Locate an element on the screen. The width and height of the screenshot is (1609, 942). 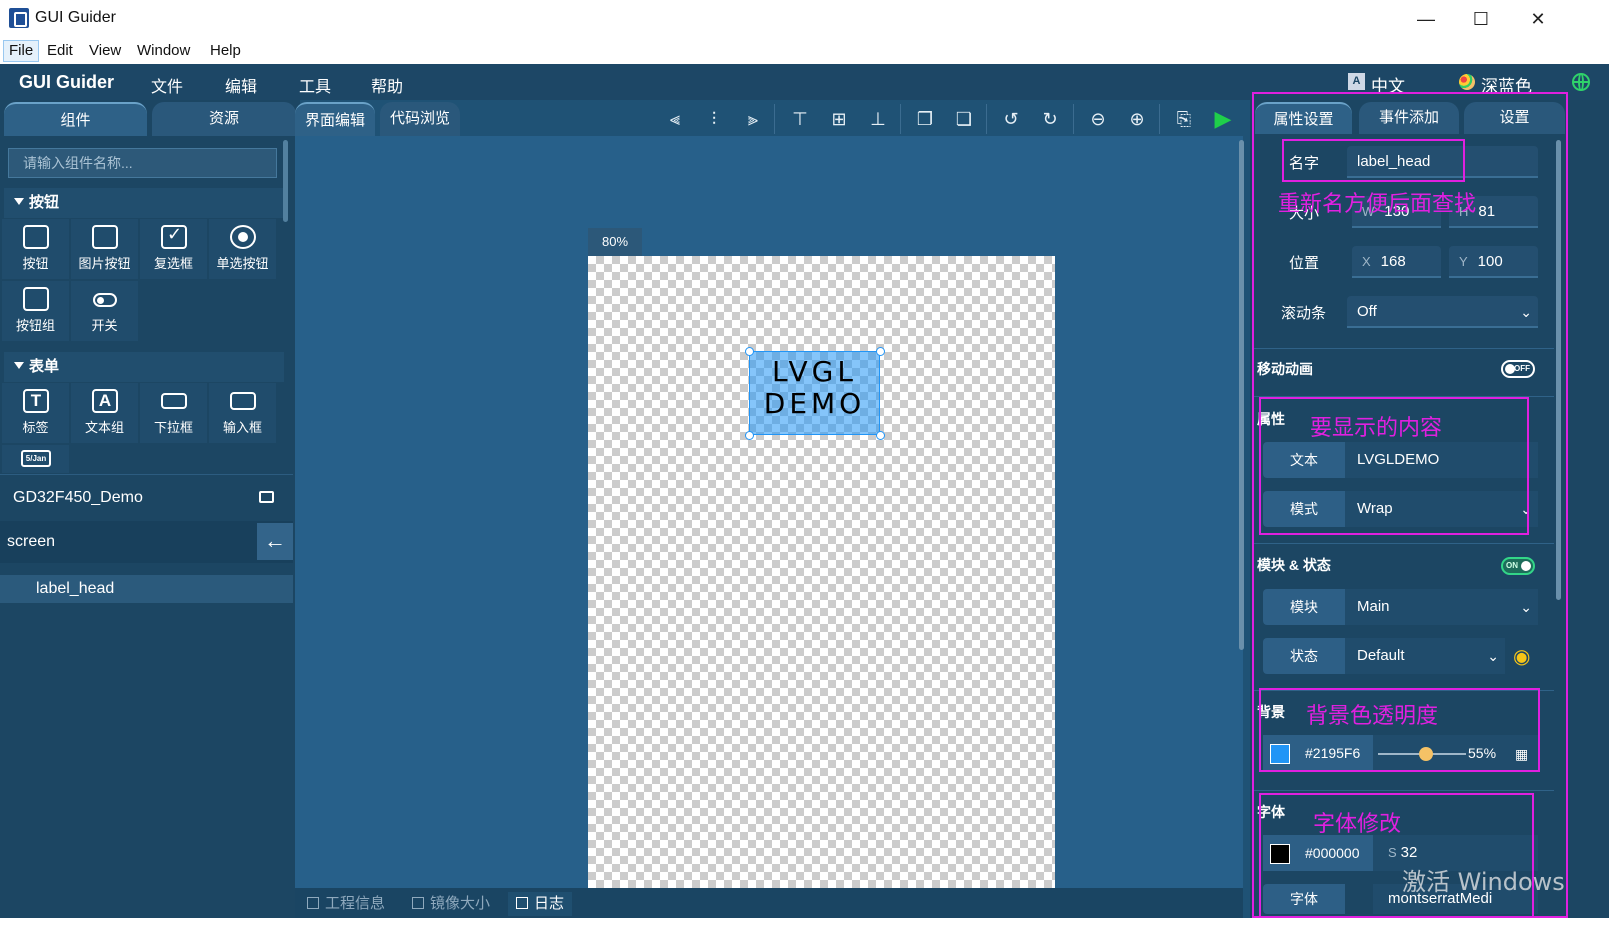
project-name: GD32F450_Demo is located at coordinates (78, 497).